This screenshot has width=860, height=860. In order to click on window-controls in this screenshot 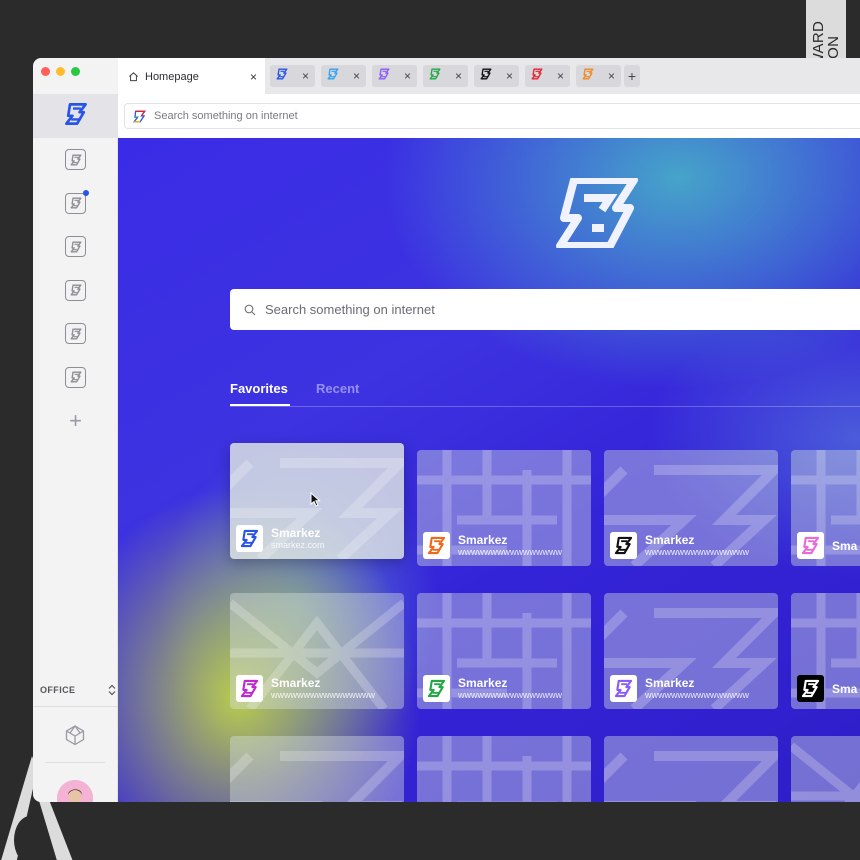, I will do `click(60, 71)`.